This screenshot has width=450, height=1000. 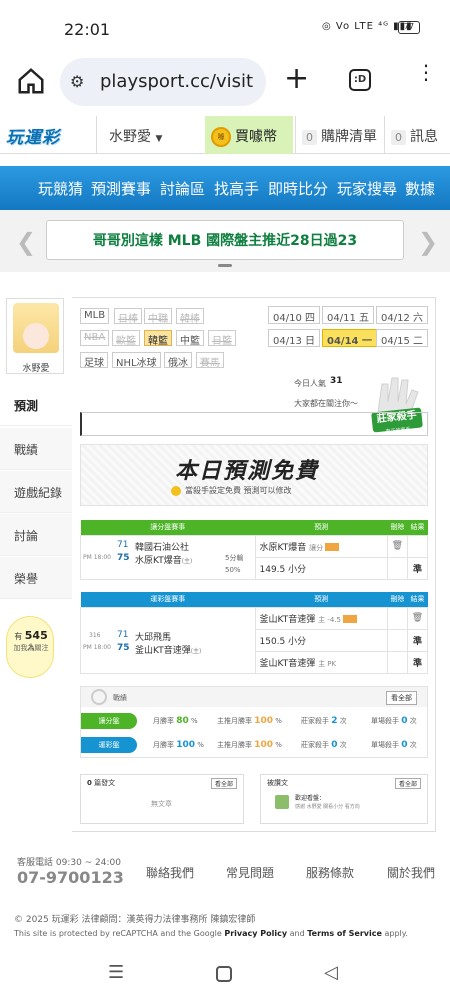 What do you see at coordinates (420, 188) in the screenshot?
I see `nav-data: 數據` at bounding box center [420, 188].